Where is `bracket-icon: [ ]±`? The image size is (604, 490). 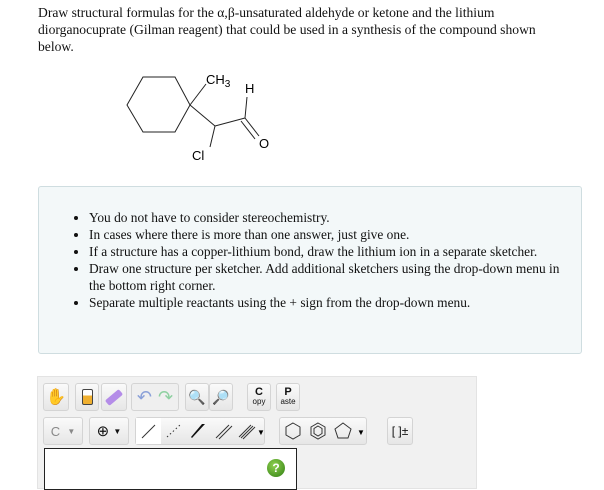
bracket-icon: [ ]± is located at coordinates (400, 431).